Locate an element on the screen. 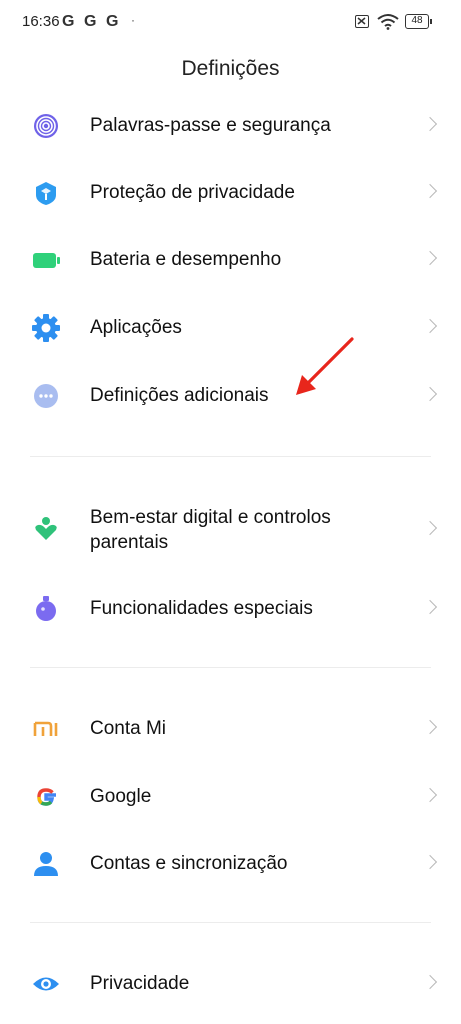 The width and height of the screenshot is (461, 1024). settings-item-apps: Aplicações is located at coordinates (230, 328).